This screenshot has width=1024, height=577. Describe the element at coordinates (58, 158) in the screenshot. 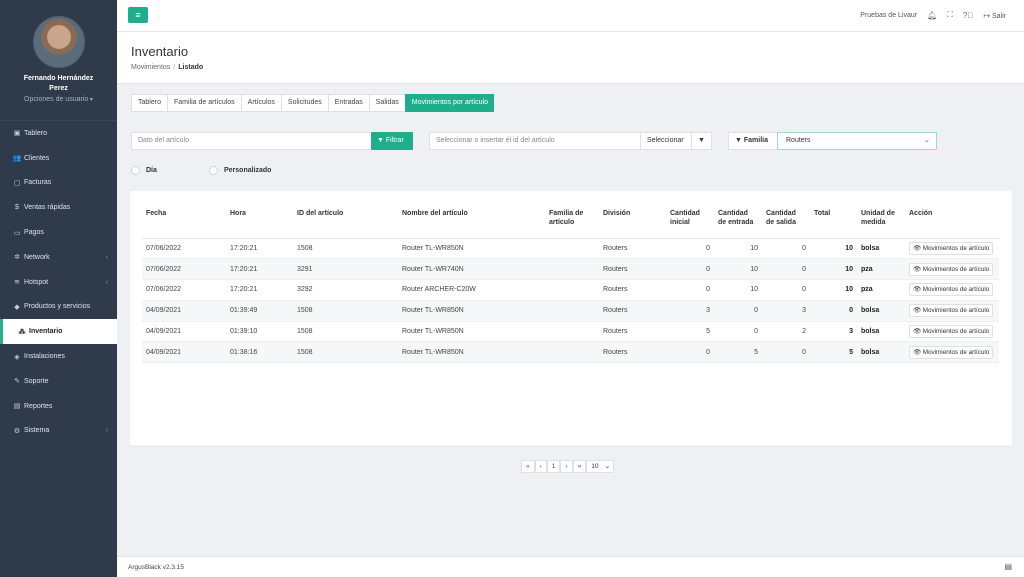

I see `sidebar-item-clientes: 👥 Clientes` at that location.